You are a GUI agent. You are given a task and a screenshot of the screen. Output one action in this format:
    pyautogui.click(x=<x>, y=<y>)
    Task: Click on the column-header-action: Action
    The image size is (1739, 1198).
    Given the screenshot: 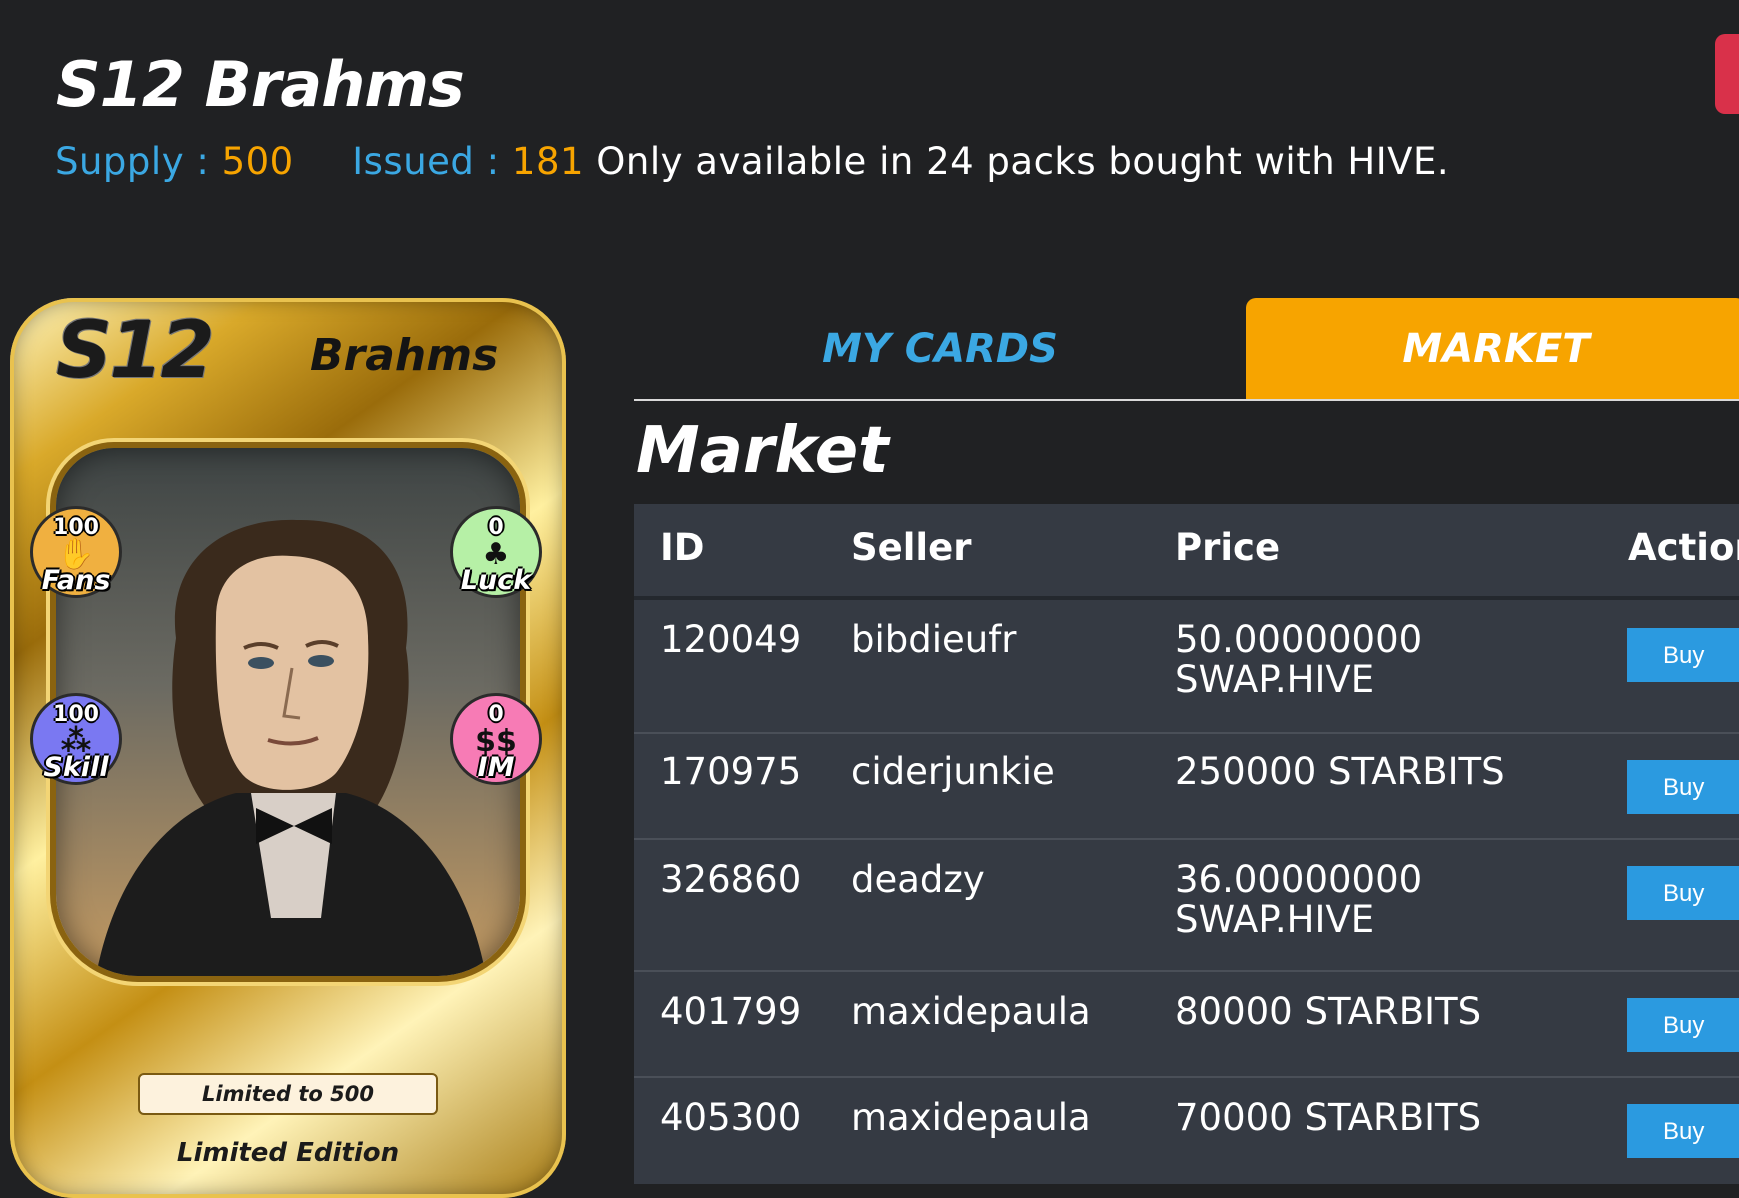 What is the action you would take?
    pyautogui.click(x=1683, y=547)
    